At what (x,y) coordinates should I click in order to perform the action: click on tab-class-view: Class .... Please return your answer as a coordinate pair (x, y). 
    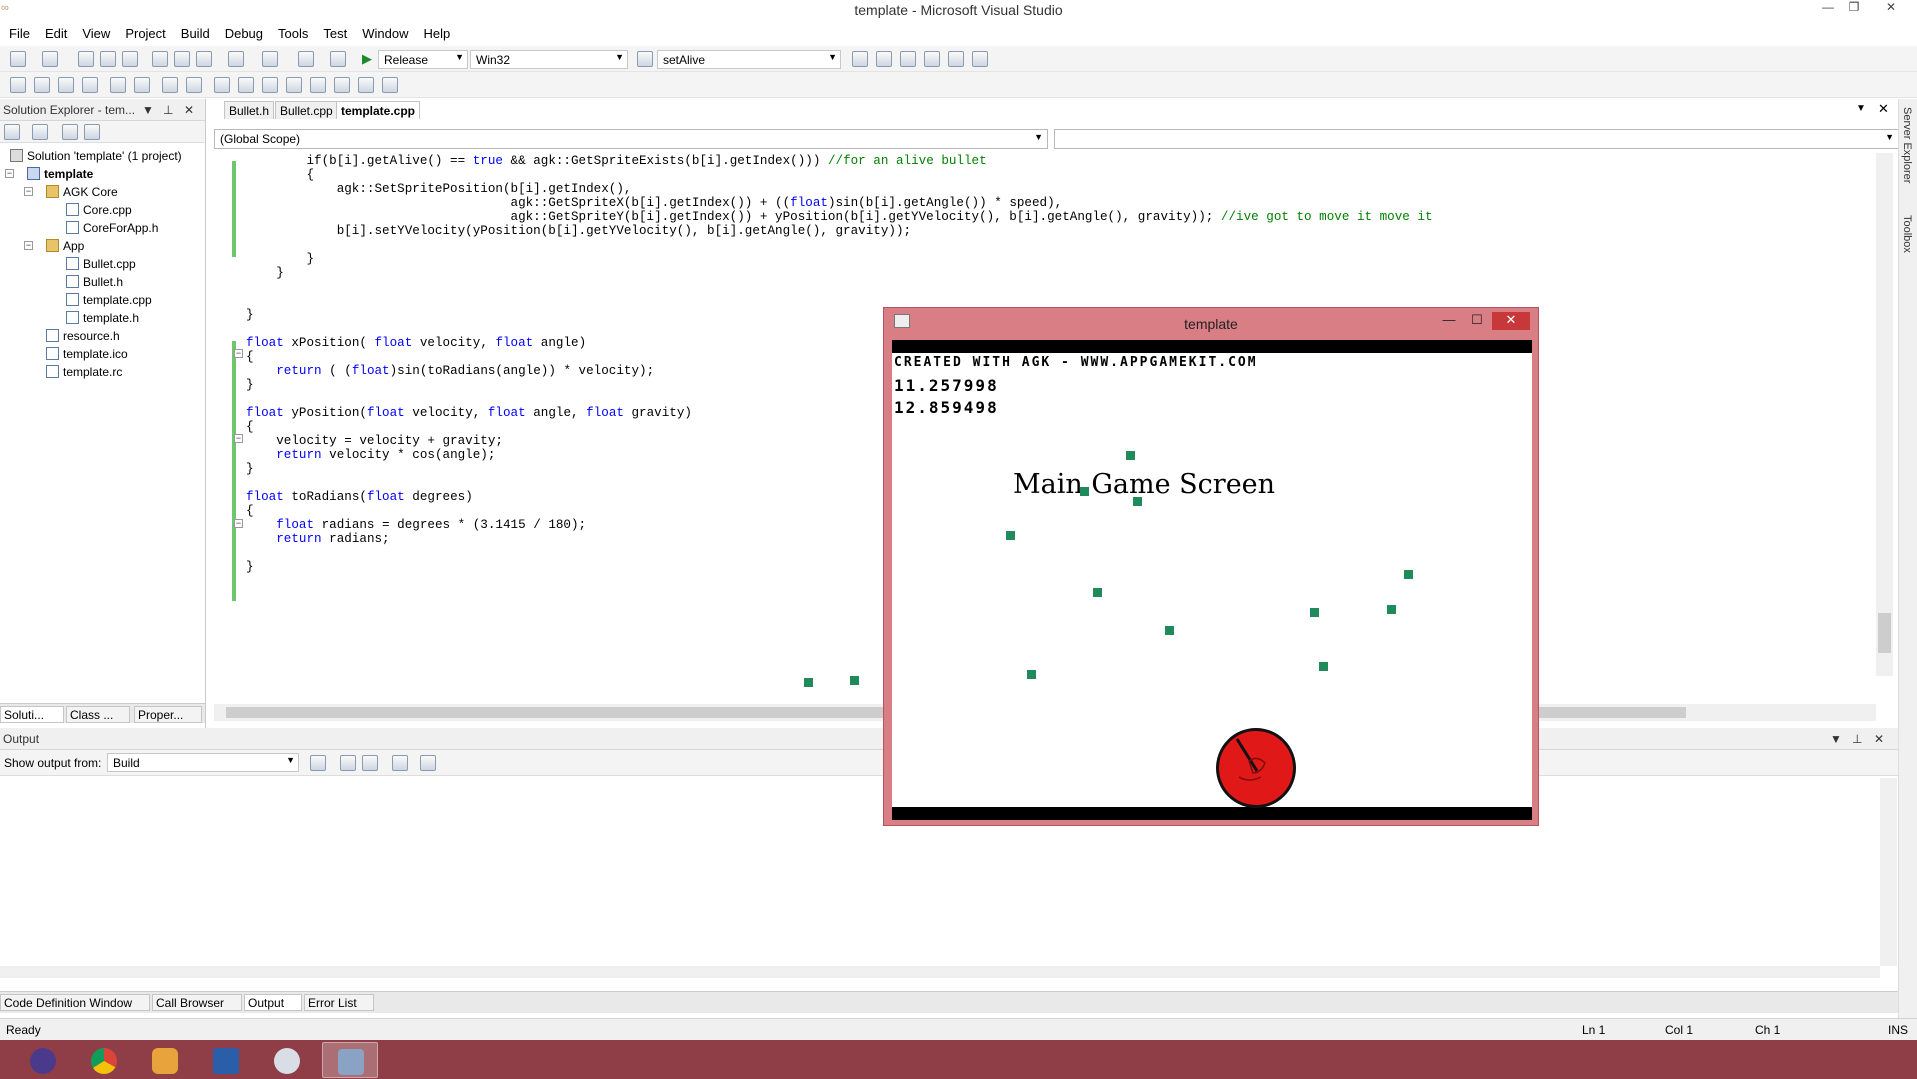
    Looking at the image, I should click on (98, 714).